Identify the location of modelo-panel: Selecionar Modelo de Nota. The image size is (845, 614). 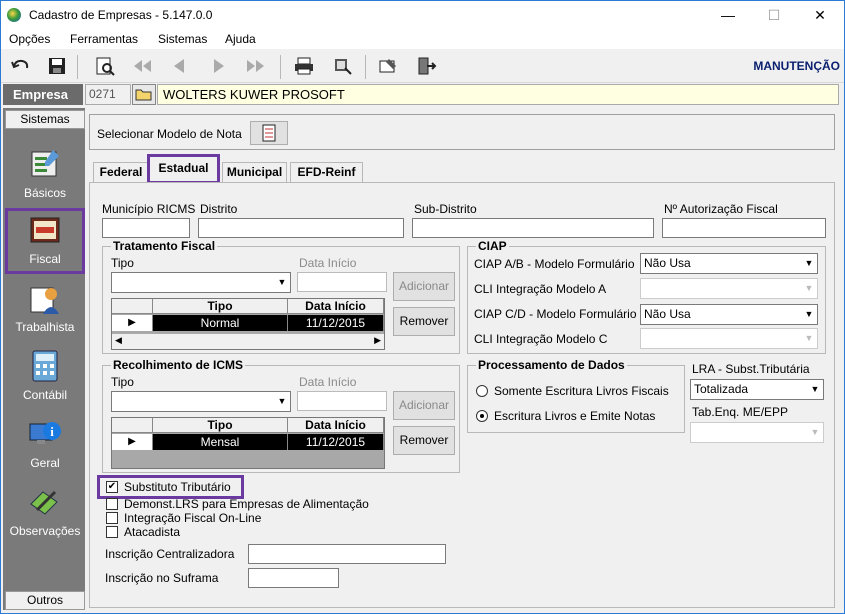
(462, 132).